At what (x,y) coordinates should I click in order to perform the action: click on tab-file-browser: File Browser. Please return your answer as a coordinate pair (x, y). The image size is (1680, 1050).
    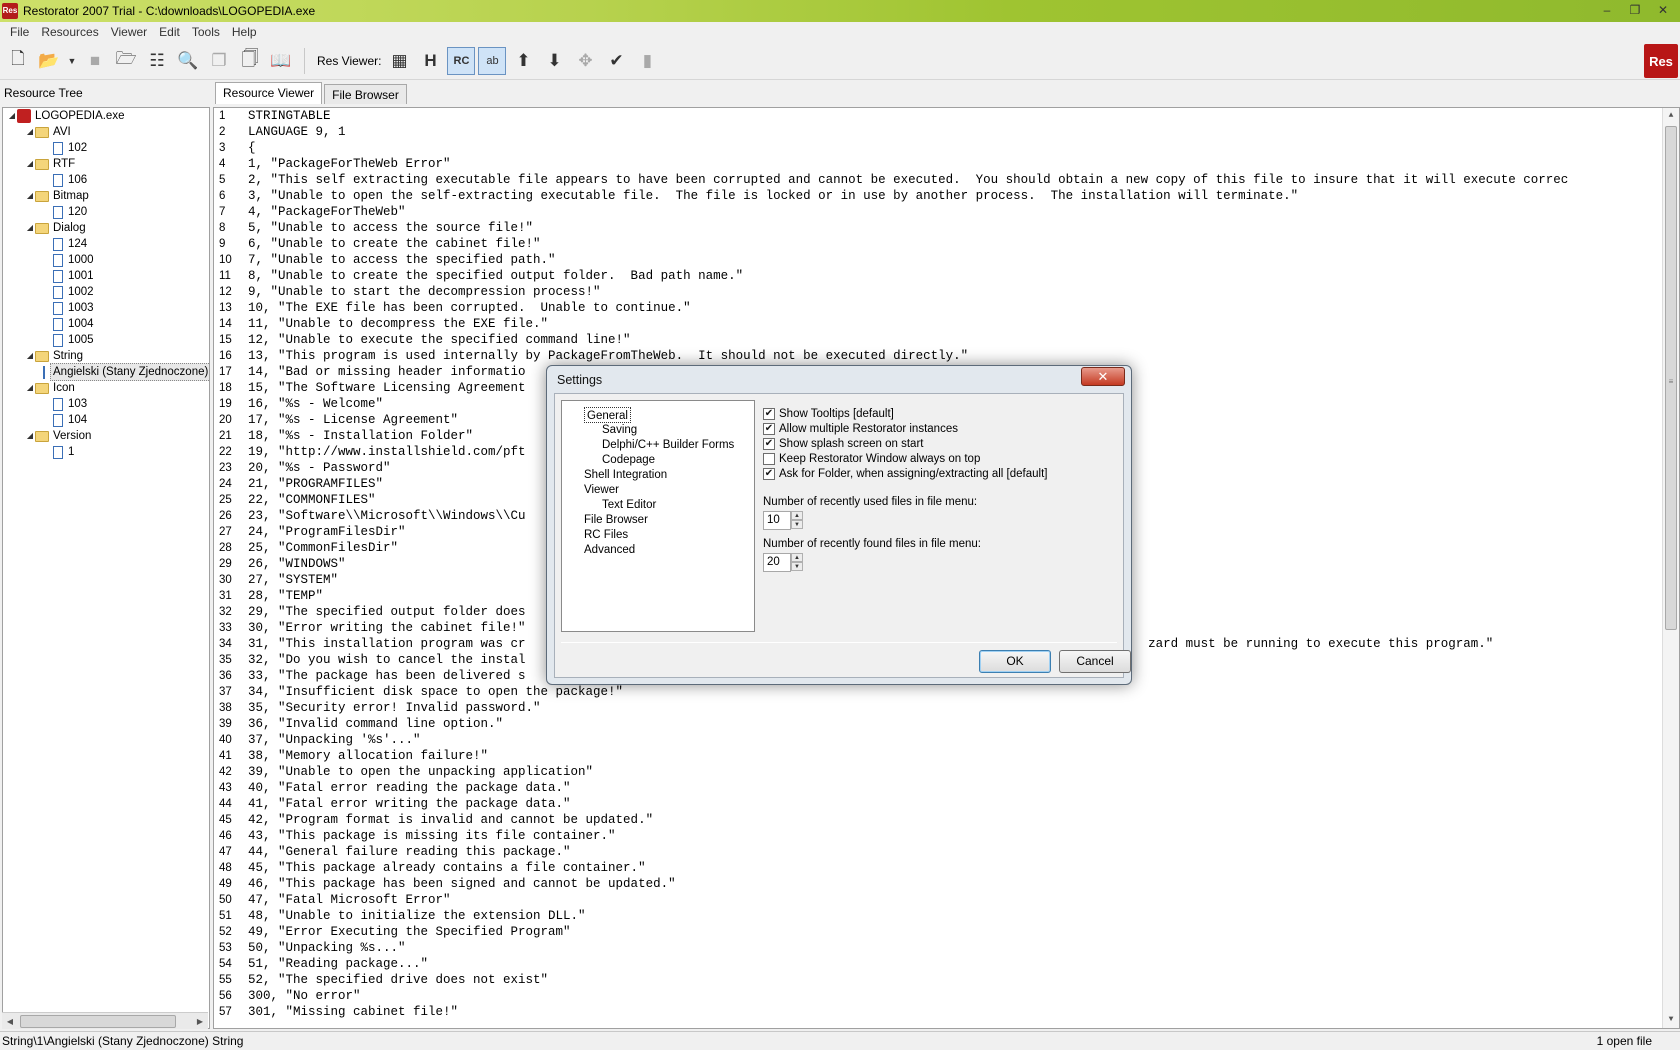
    Looking at the image, I should click on (365, 94).